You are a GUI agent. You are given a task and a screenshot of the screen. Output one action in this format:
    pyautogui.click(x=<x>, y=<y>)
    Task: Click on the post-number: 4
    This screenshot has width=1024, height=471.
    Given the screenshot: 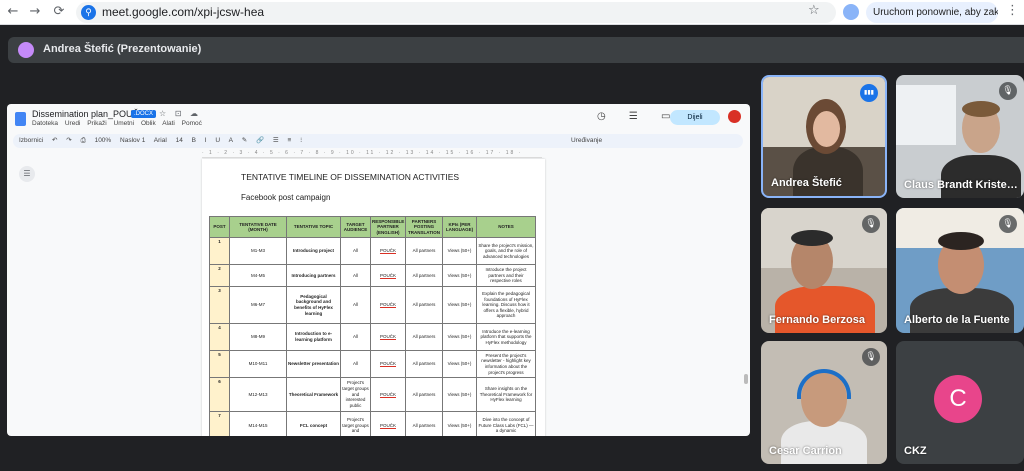 What is the action you would take?
    pyautogui.click(x=219, y=337)
    